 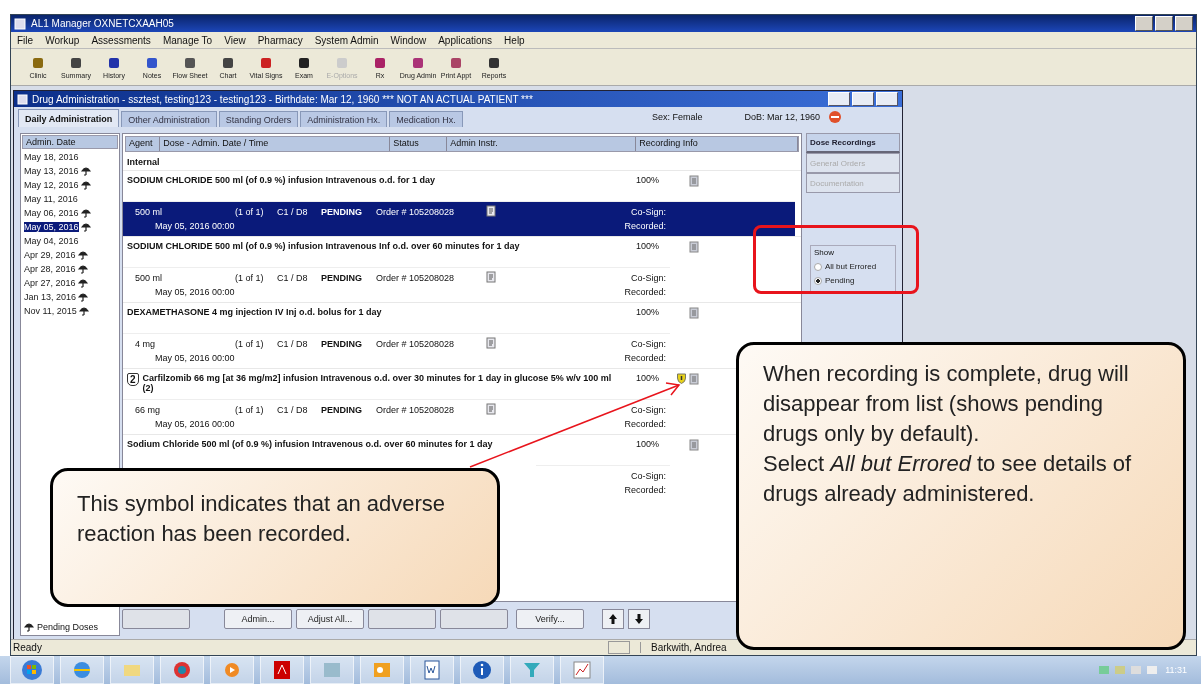 What do you see at coordinates (50, 255) in the screenshot?
I see `date-item: Apr 29, 2016` at bounding box center [50, 255].